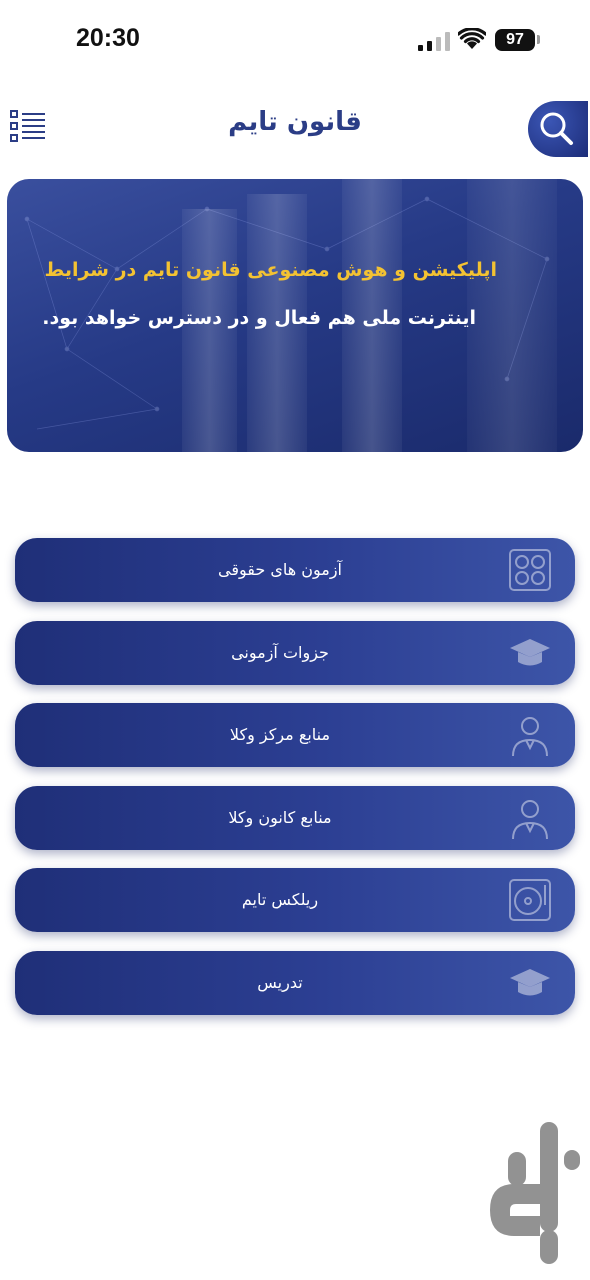  I want to click on app-title: قانون تایم, so click(295, 122).